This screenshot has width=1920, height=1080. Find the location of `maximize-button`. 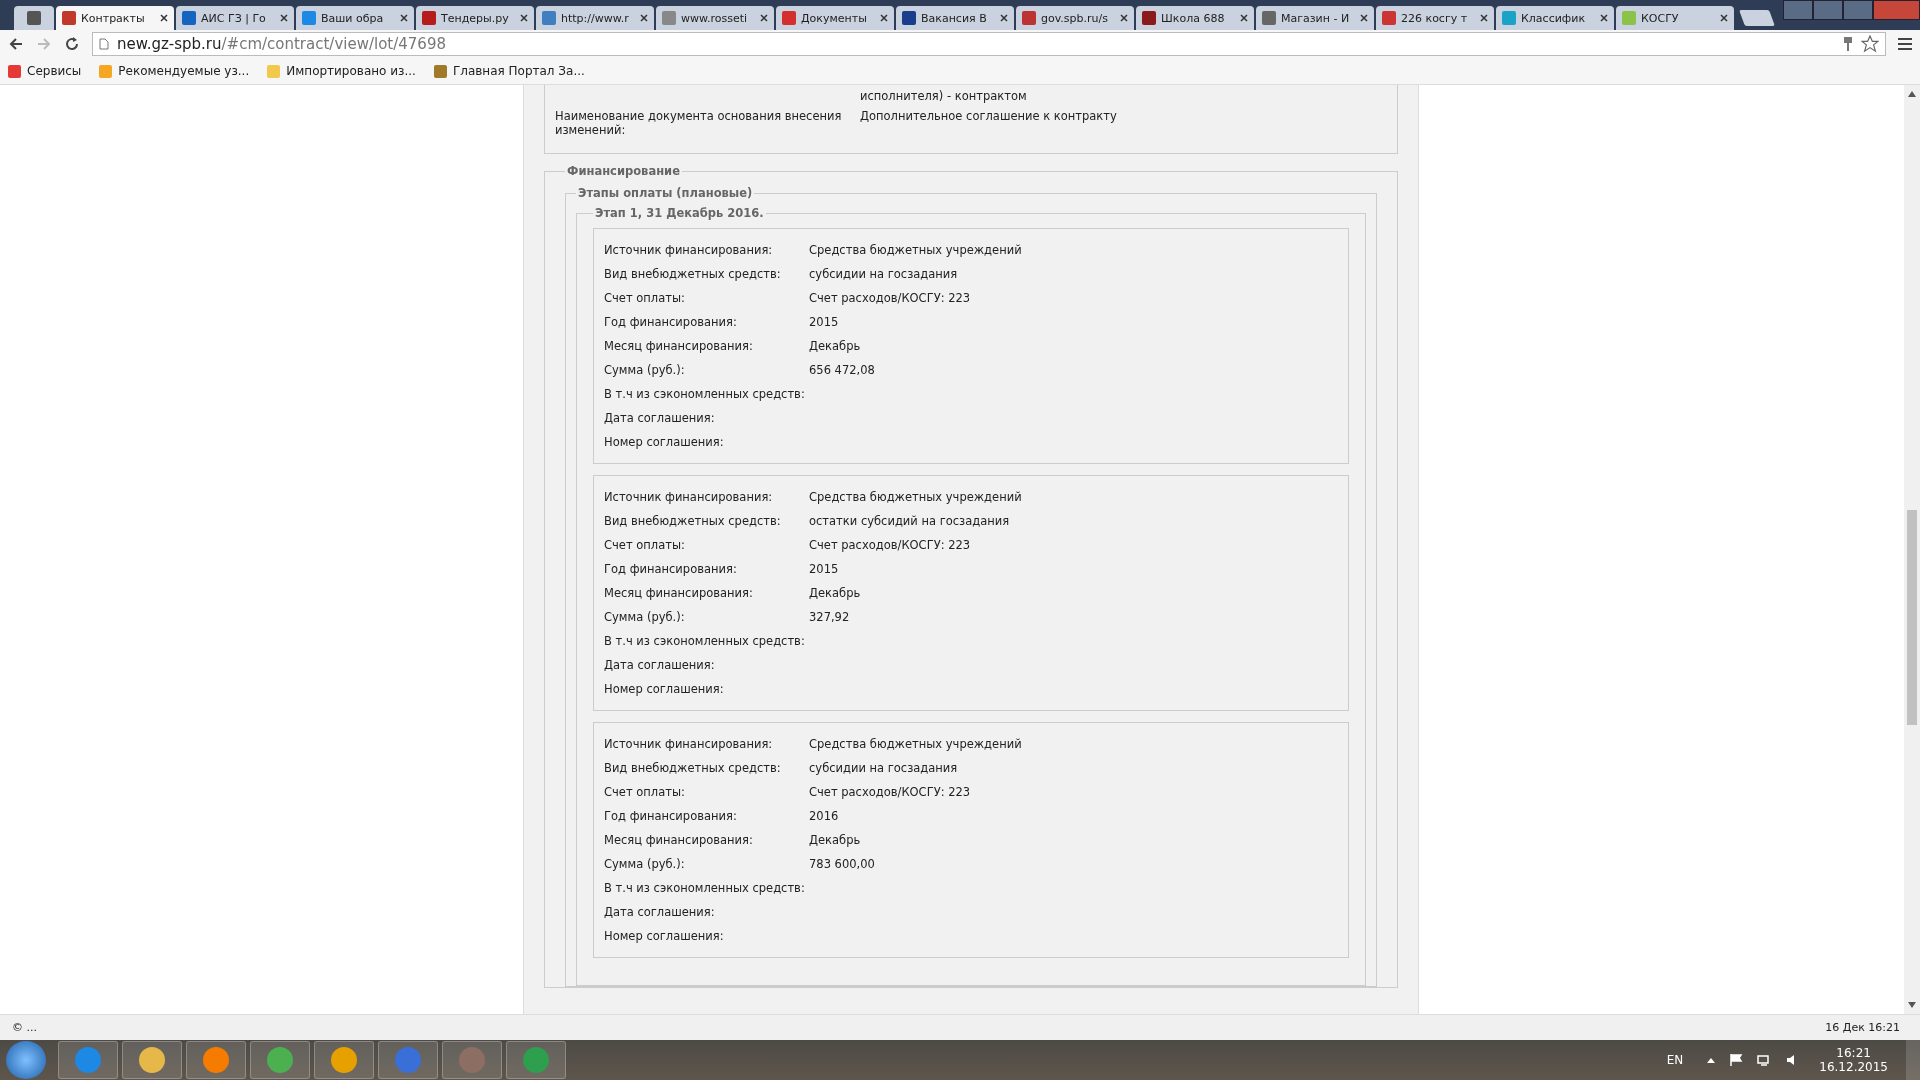

maximize-button is located at coordinates (1858, 10).